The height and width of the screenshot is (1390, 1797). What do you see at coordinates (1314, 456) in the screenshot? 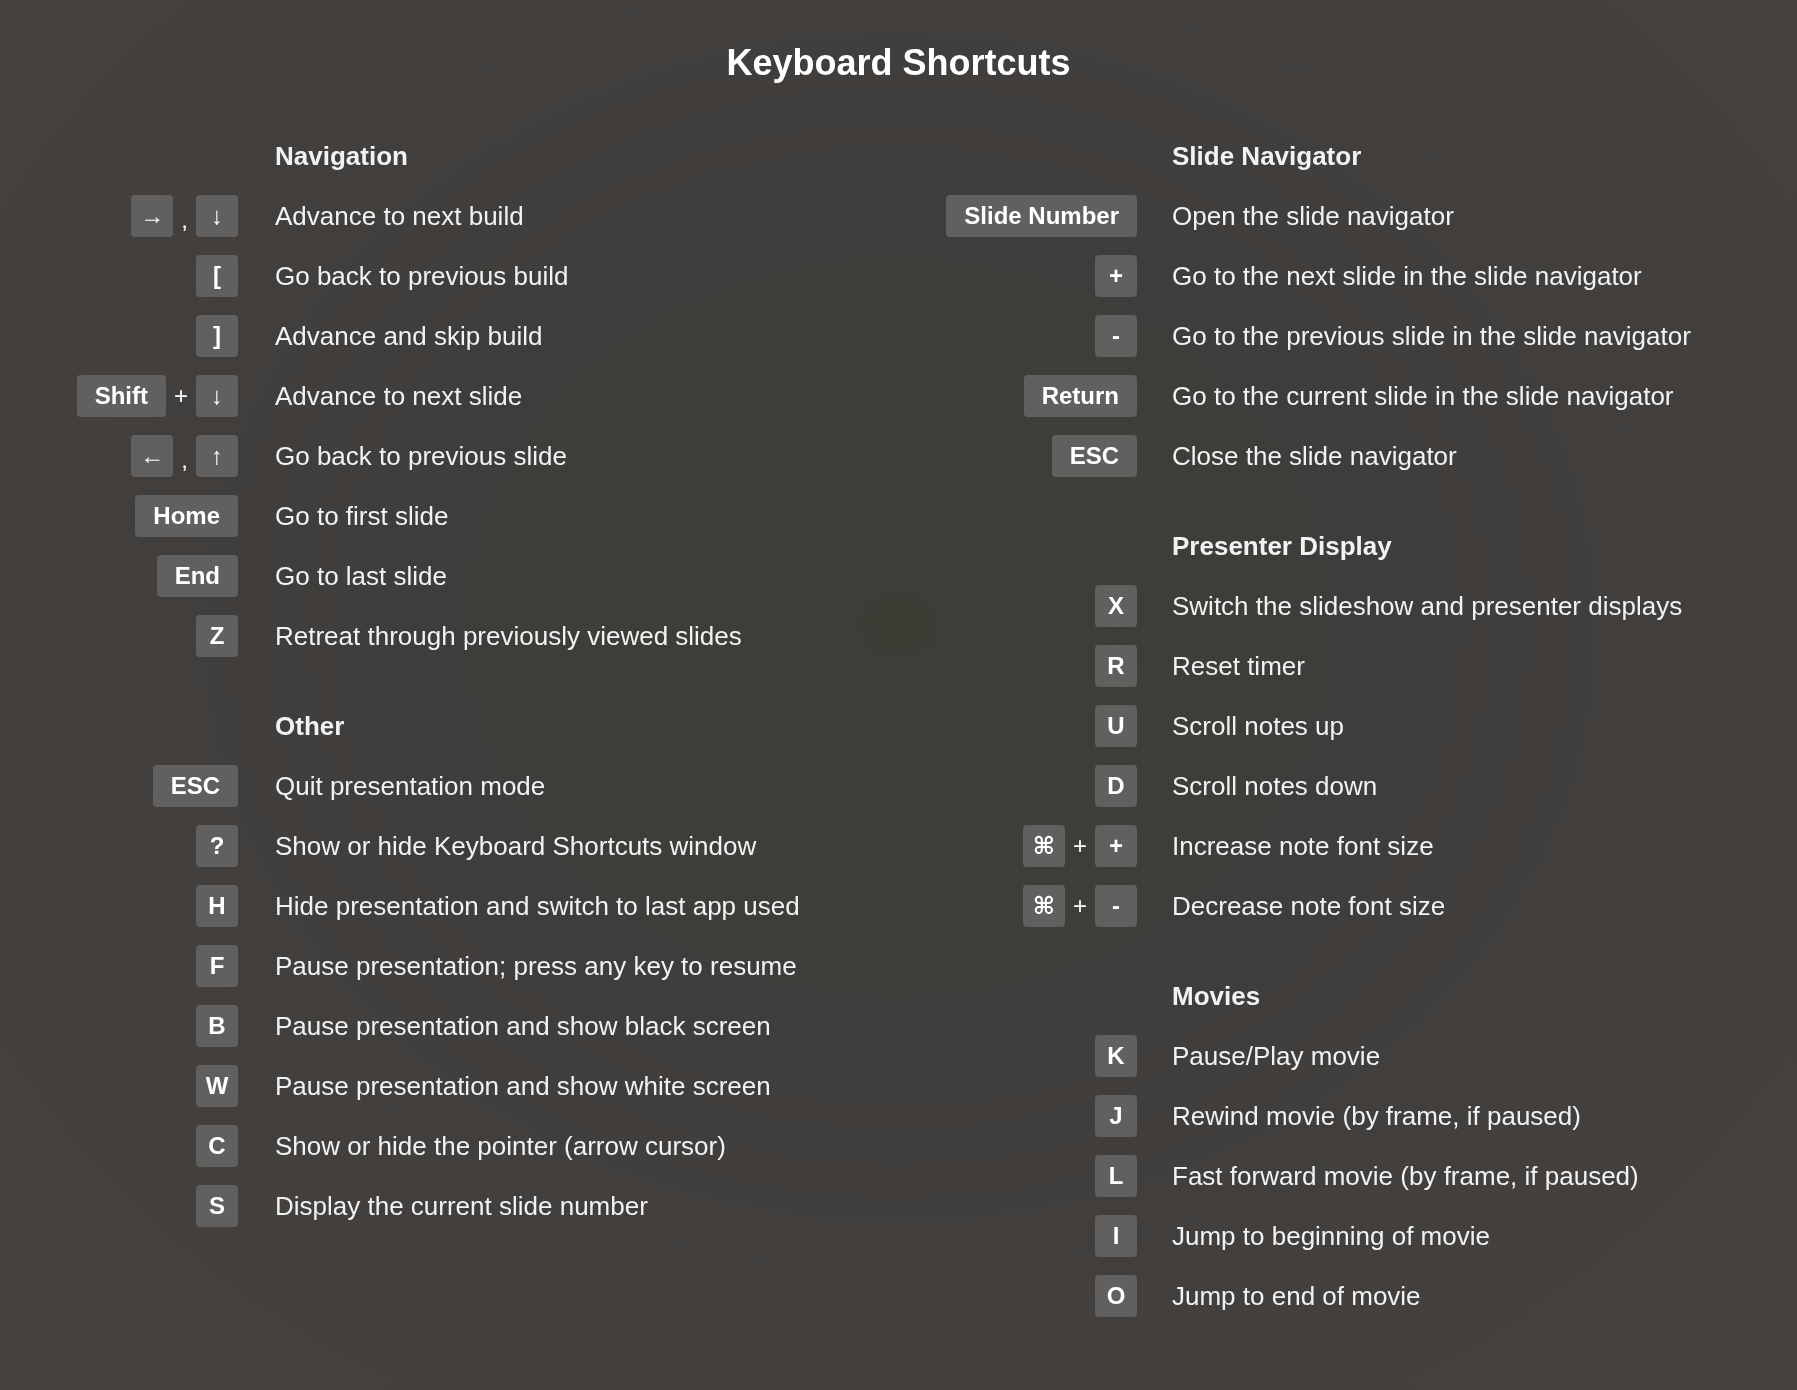
I see `shortcut-description: Close the slide navigator` at bounding box center [1314, 456].